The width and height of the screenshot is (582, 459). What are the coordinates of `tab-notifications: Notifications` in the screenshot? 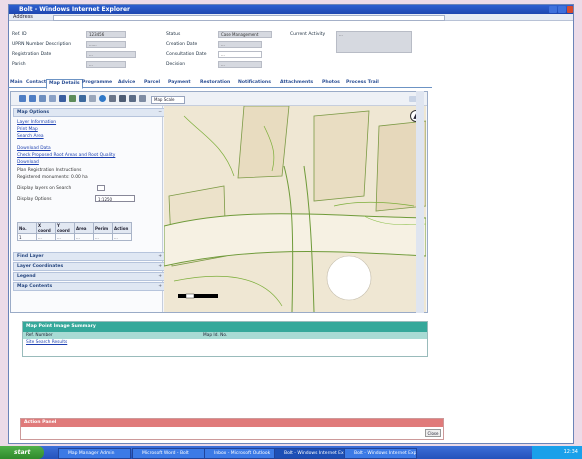 It's located at (254, 83).